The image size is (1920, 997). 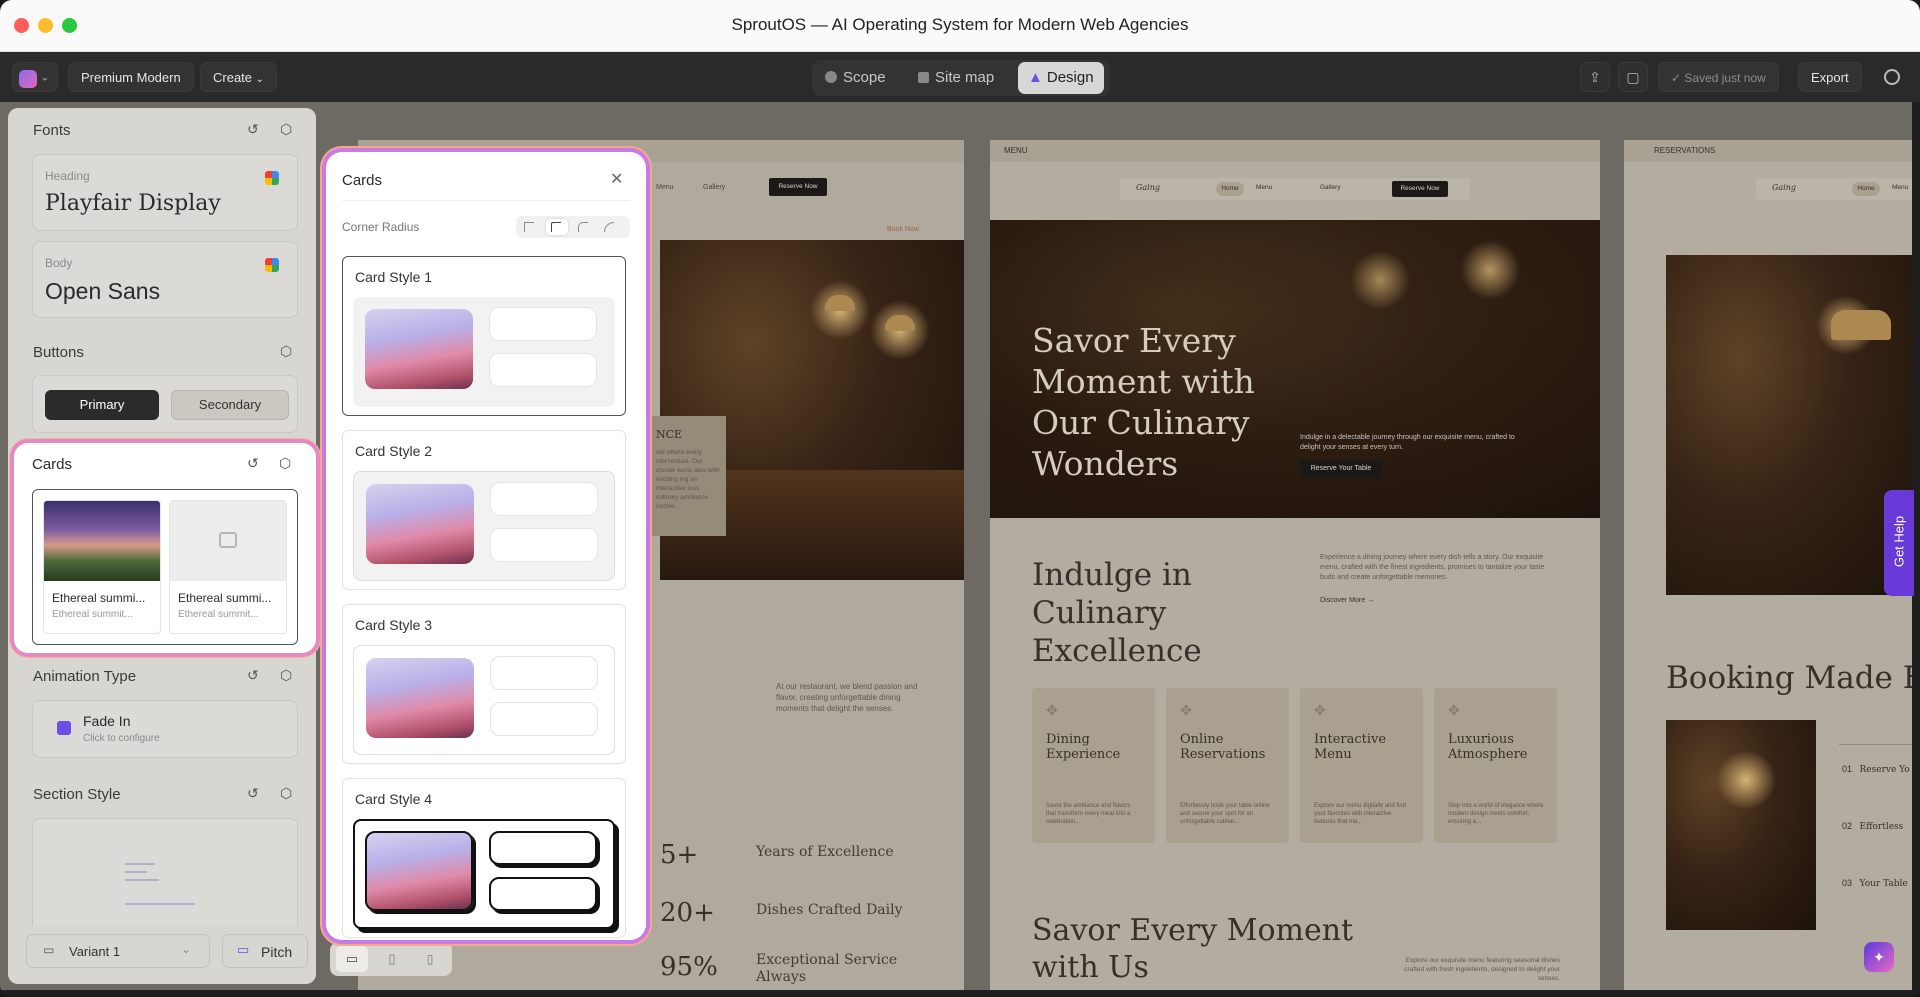 What do you see at coordinates (239, 77) in the screenshot?
I see `create-menu-button: Create ⌄` at bounding box center [239, 77].